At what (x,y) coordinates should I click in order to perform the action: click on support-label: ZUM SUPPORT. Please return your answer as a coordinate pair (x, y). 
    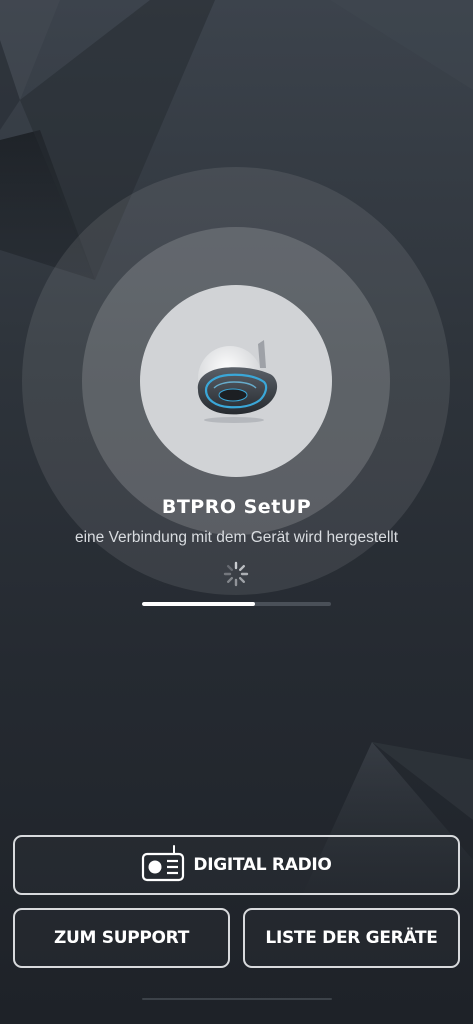
    Looking at the image, I should click on (121, 938).